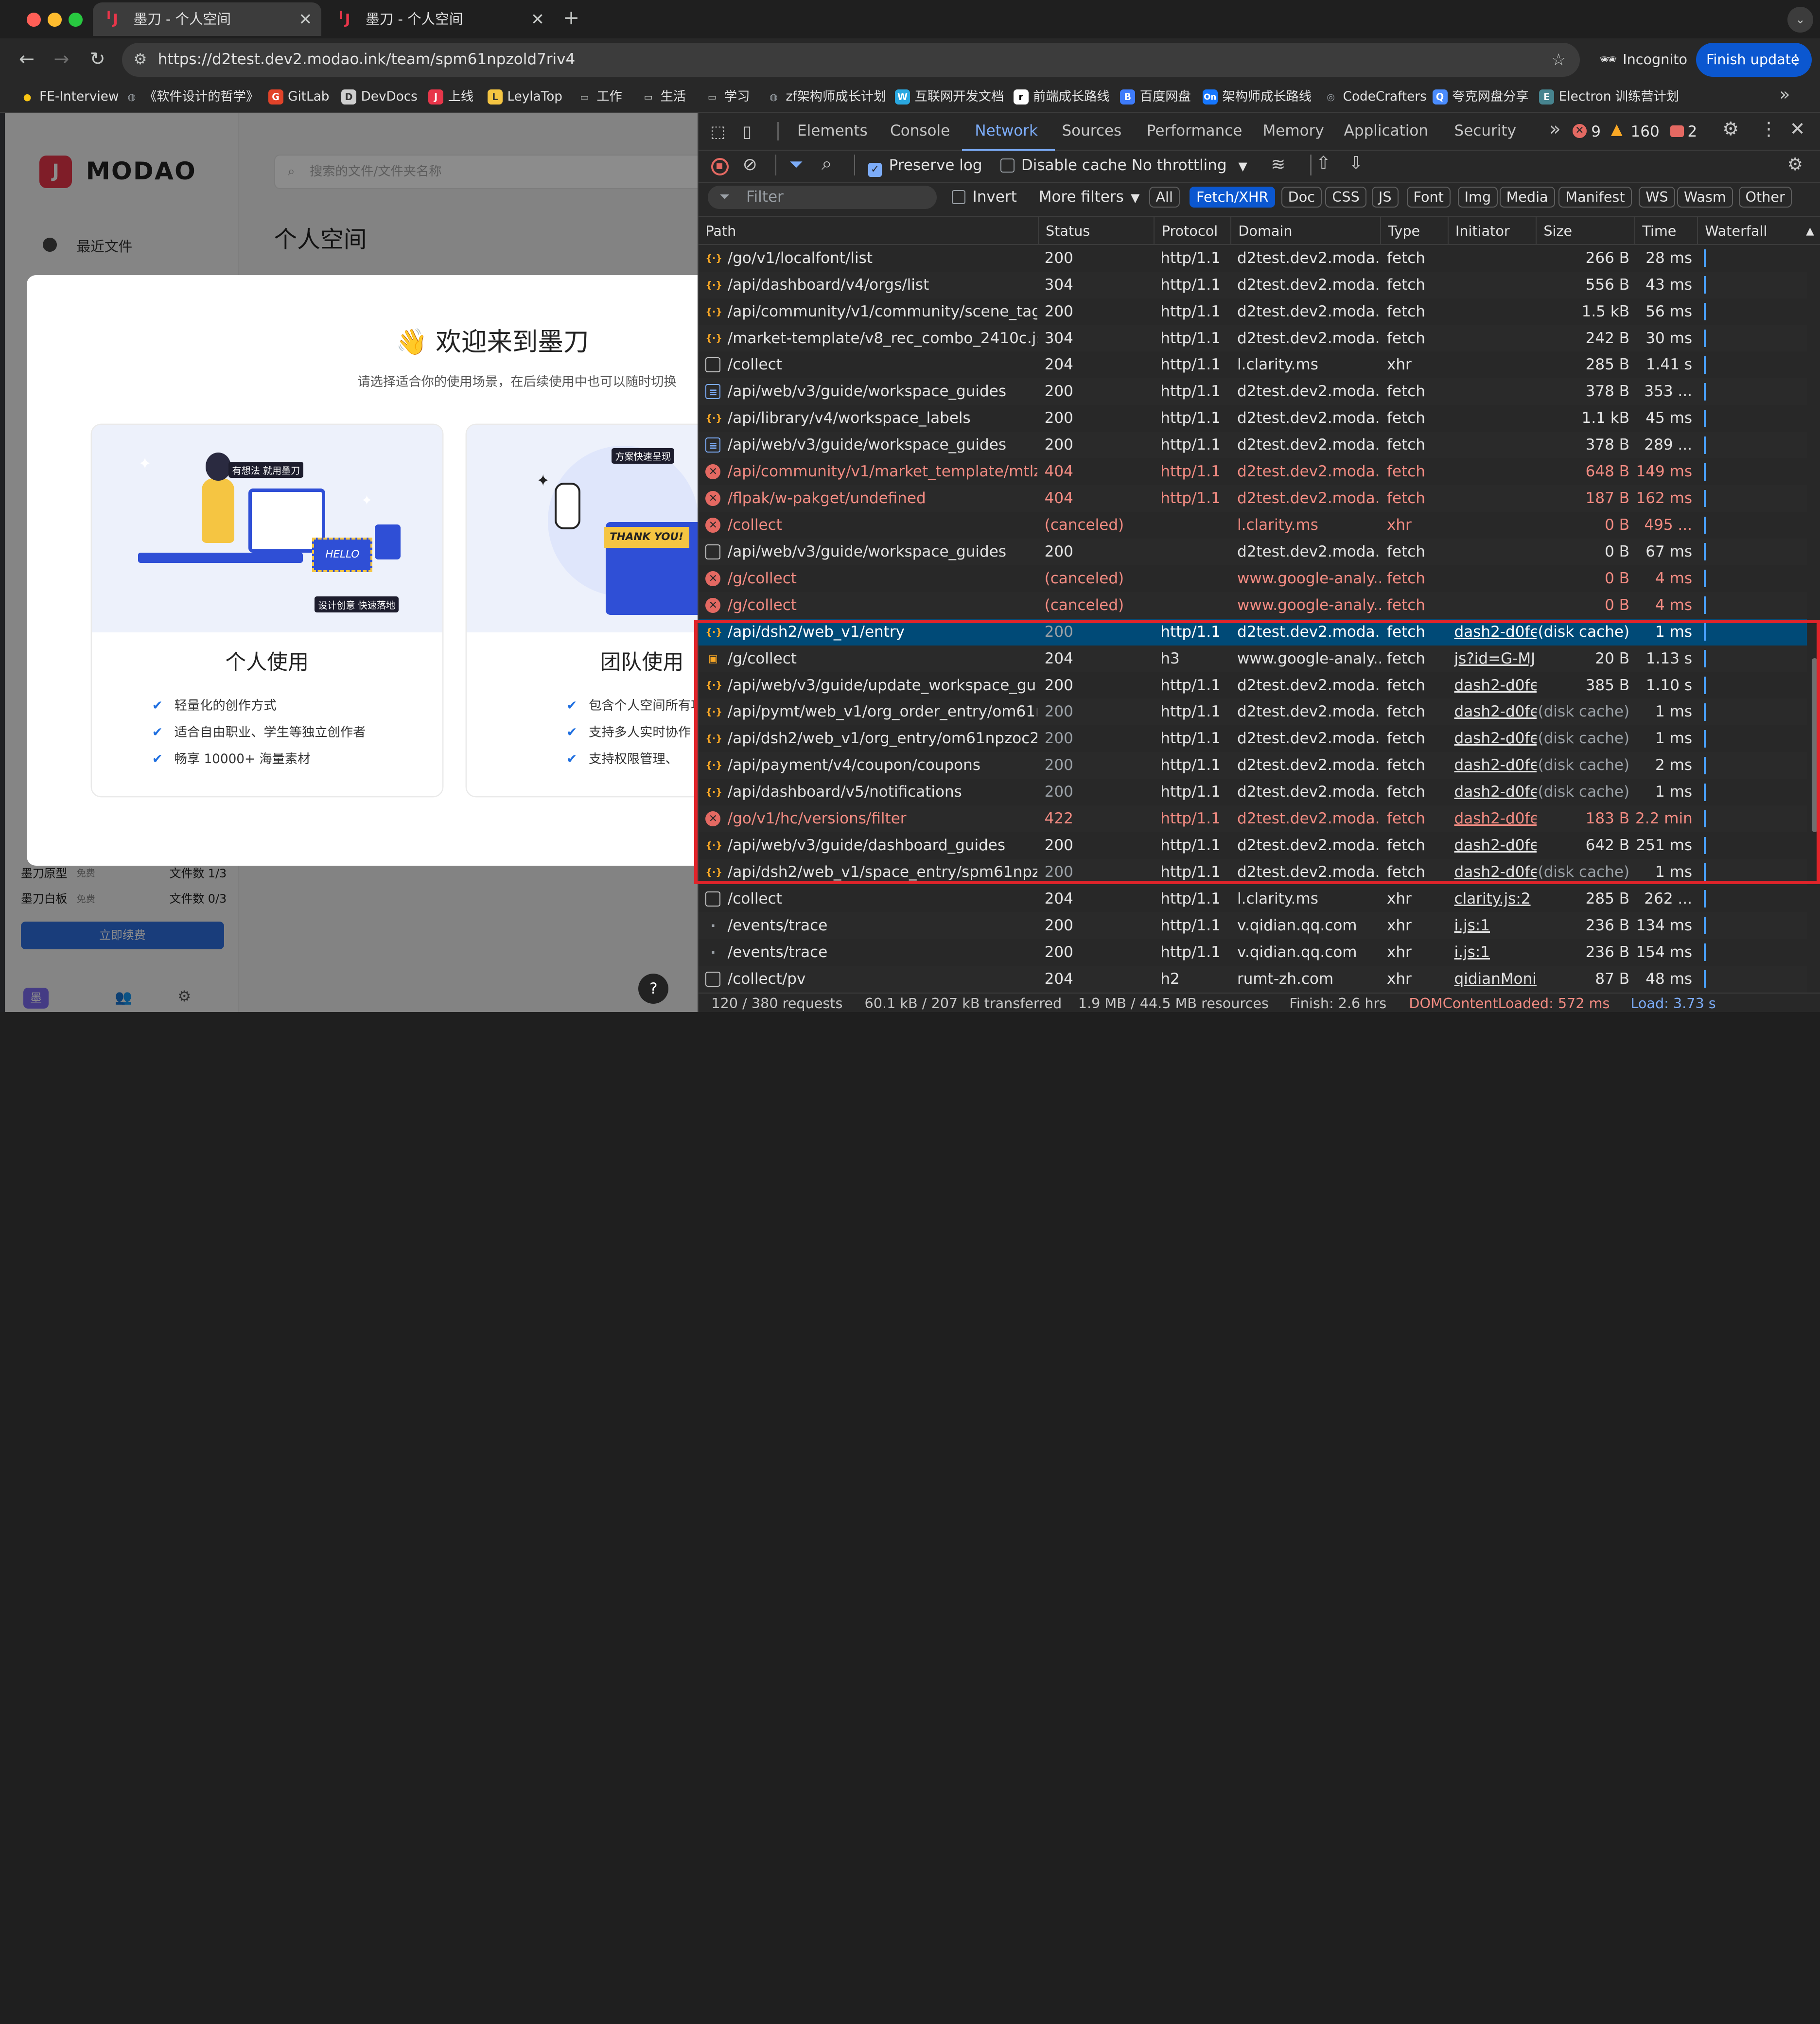 This screenshot has height=2024, width=1820. I want to click on filter-doc: Doc, so click(1301, 197).